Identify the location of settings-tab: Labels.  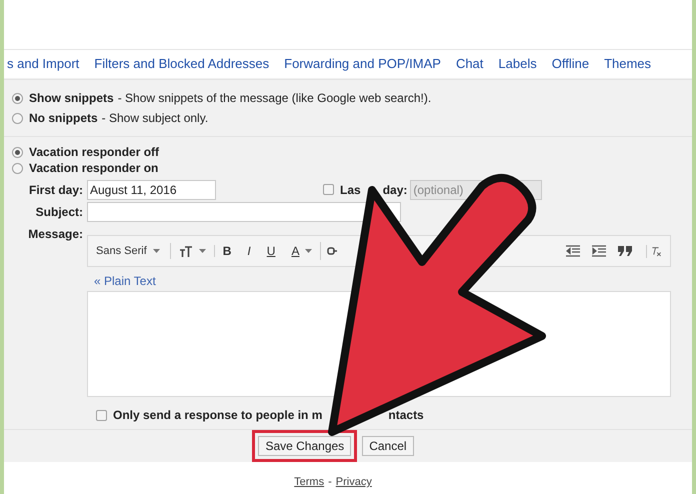
(517, 64).